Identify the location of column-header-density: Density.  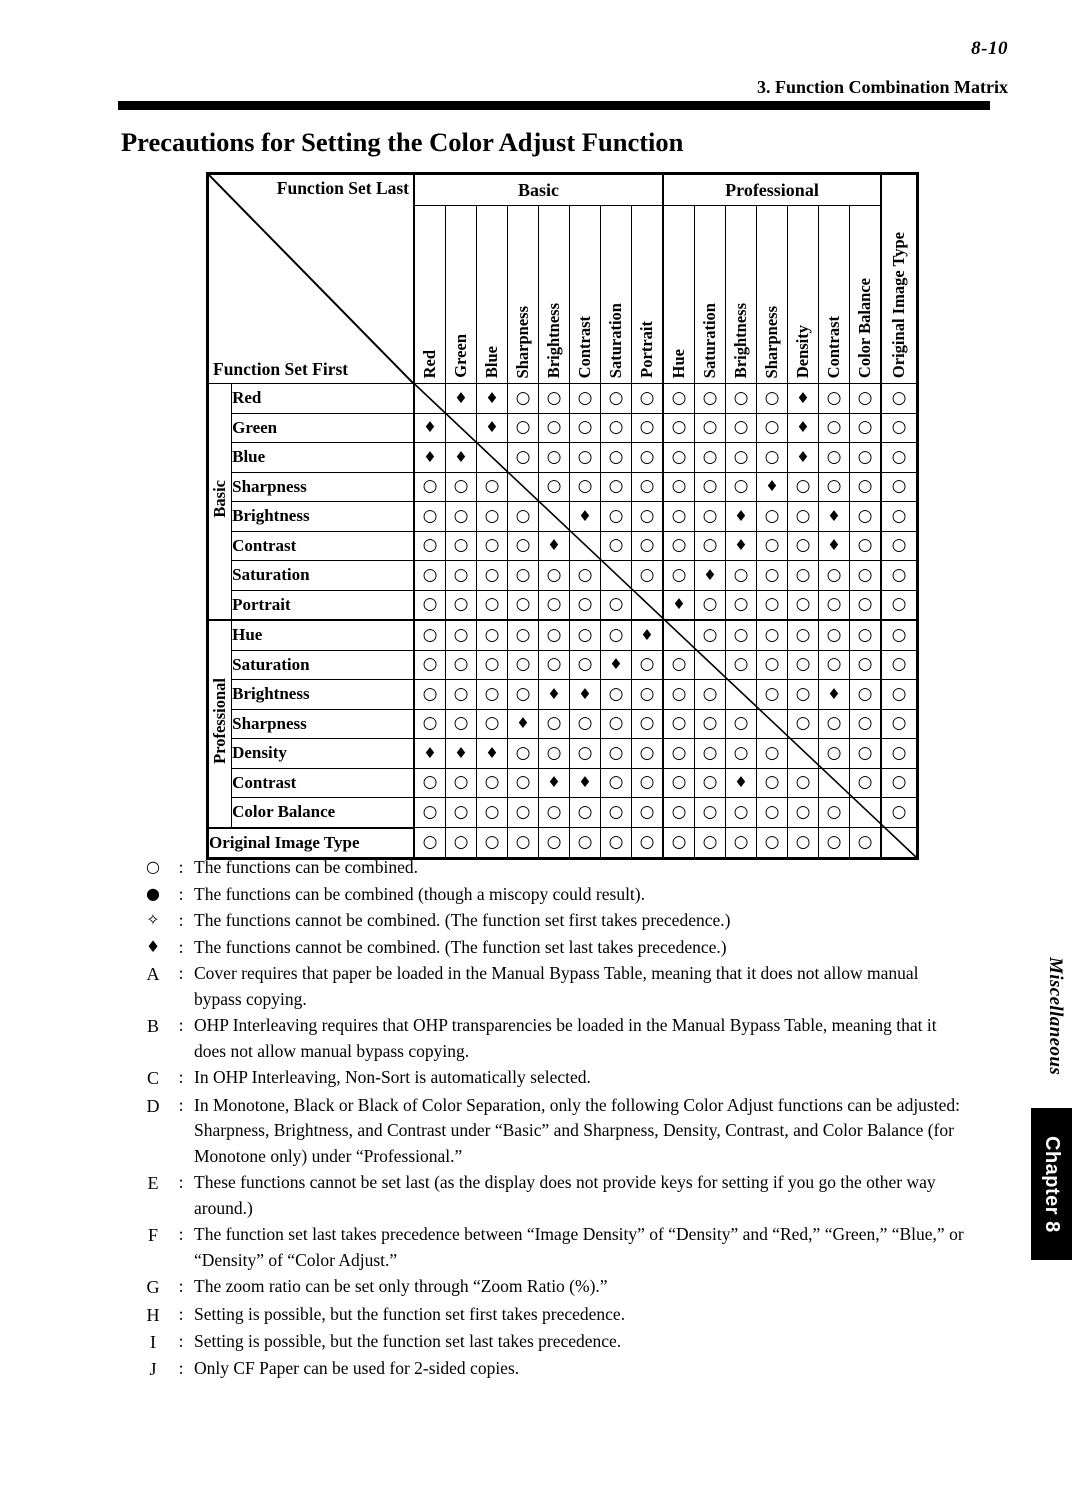
(803, 294).